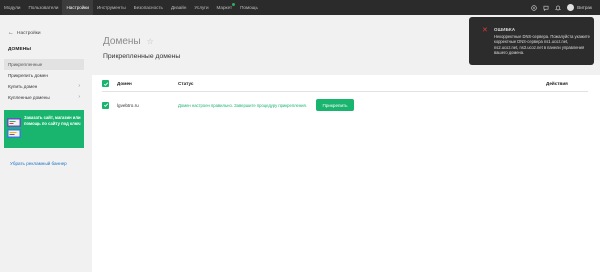  What do you see at coordinates (534, 7) in the screenshot?
I see `plus-circle-icon` at bounding box center [534, 7].